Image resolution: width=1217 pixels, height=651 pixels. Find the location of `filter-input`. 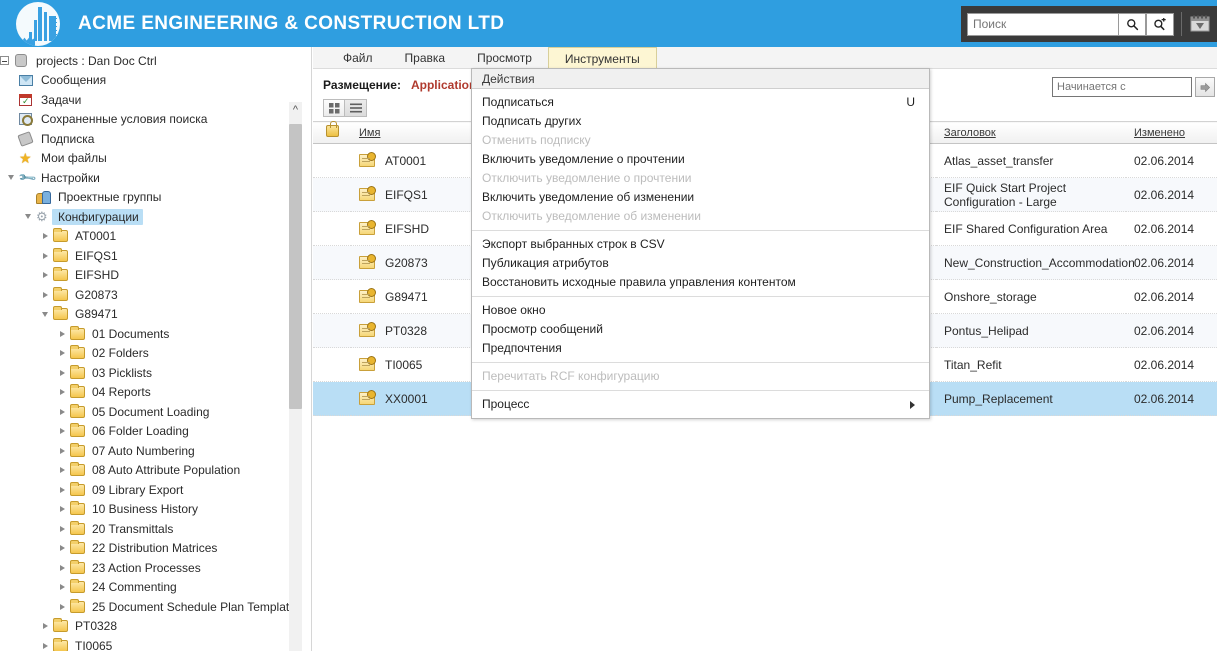

filter-input is located at coordinates (1122, 87).